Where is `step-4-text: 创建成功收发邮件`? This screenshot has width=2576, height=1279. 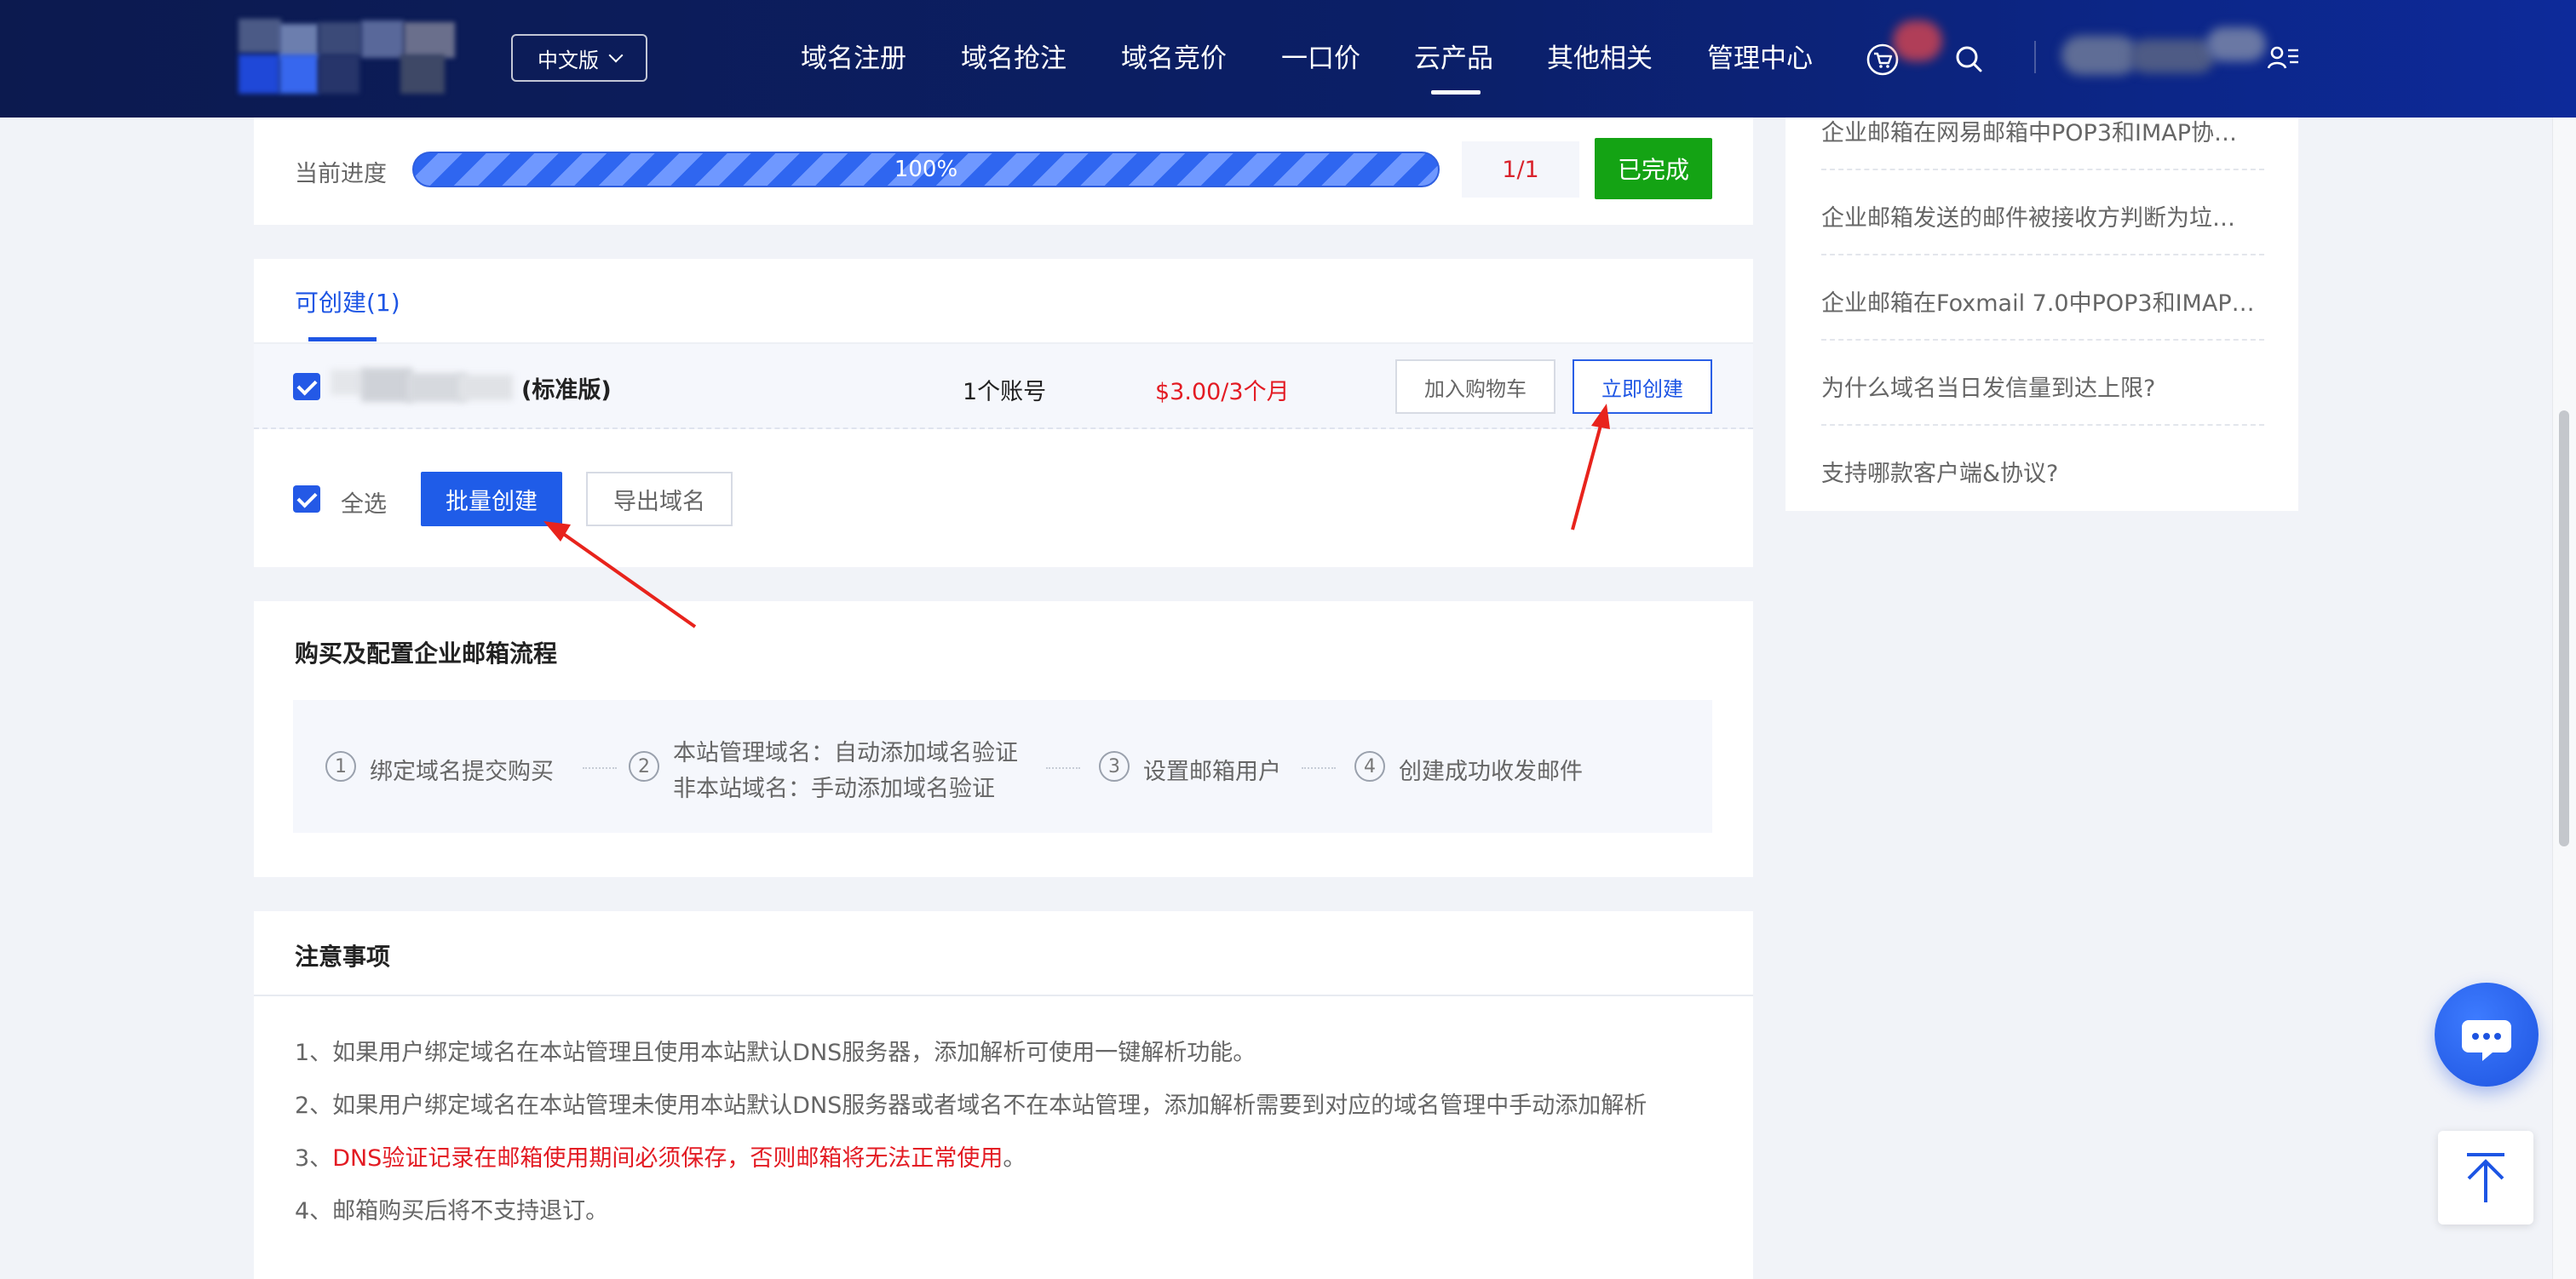 step-4-text: 创建成功收发邮件 is located at coordinates (1491, 772).